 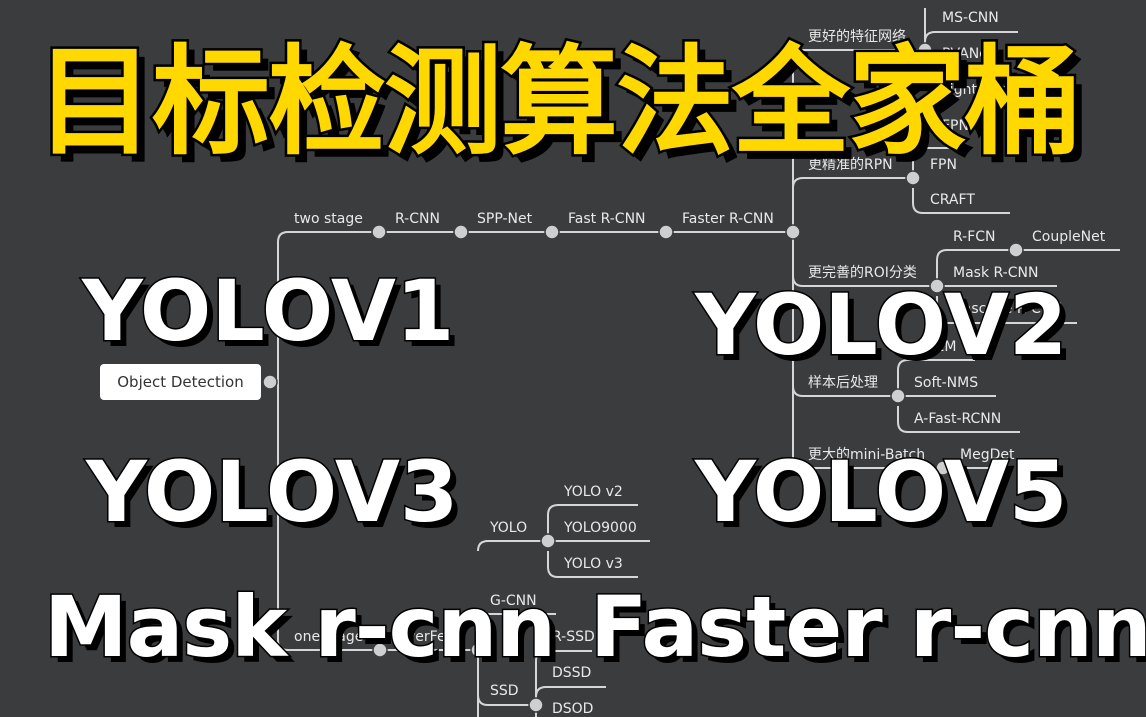 What do you see at coordinates (508, 528) in the screenshot?
I see `node: YOLO` at bounding box center [508, 528].